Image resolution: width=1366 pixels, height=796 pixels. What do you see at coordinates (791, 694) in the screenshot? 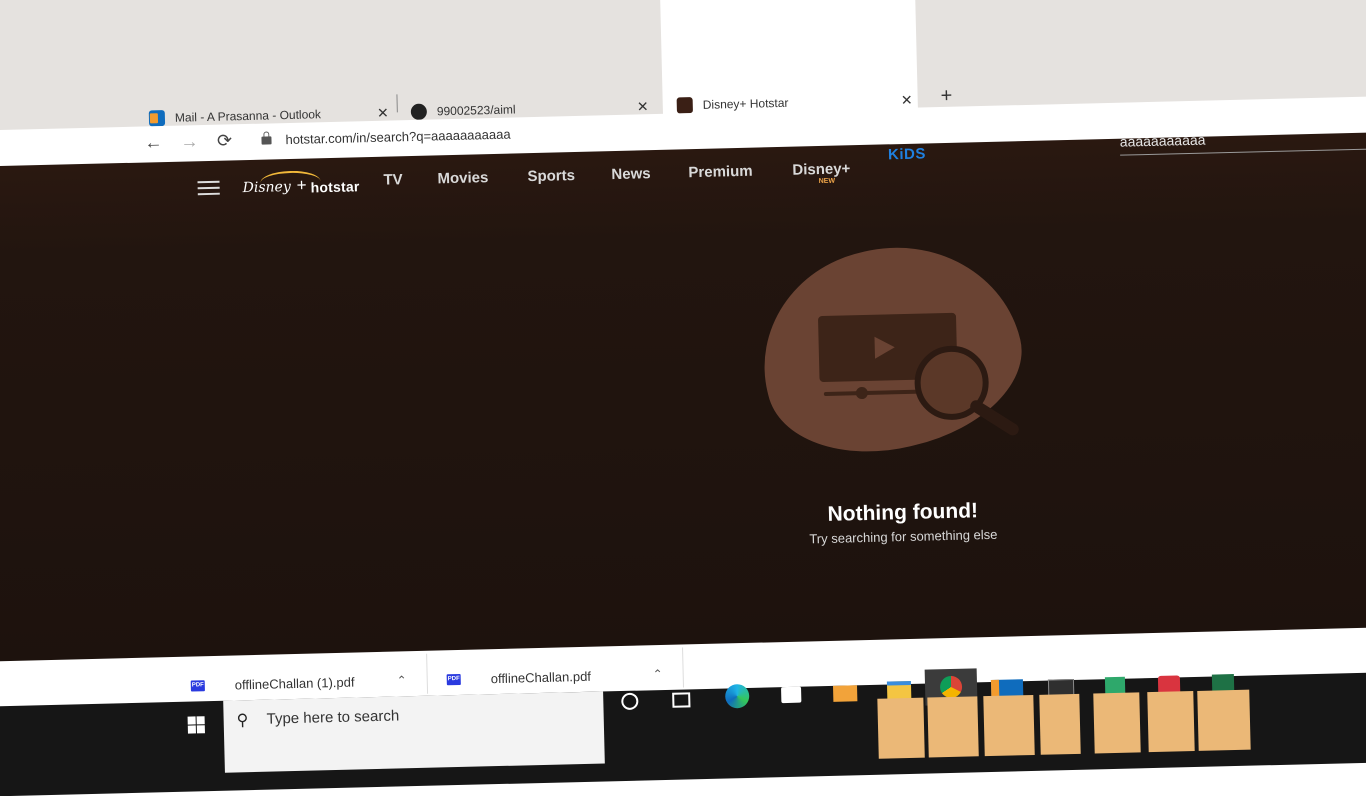
I see `store-icon` at bounding box center [791, 694].